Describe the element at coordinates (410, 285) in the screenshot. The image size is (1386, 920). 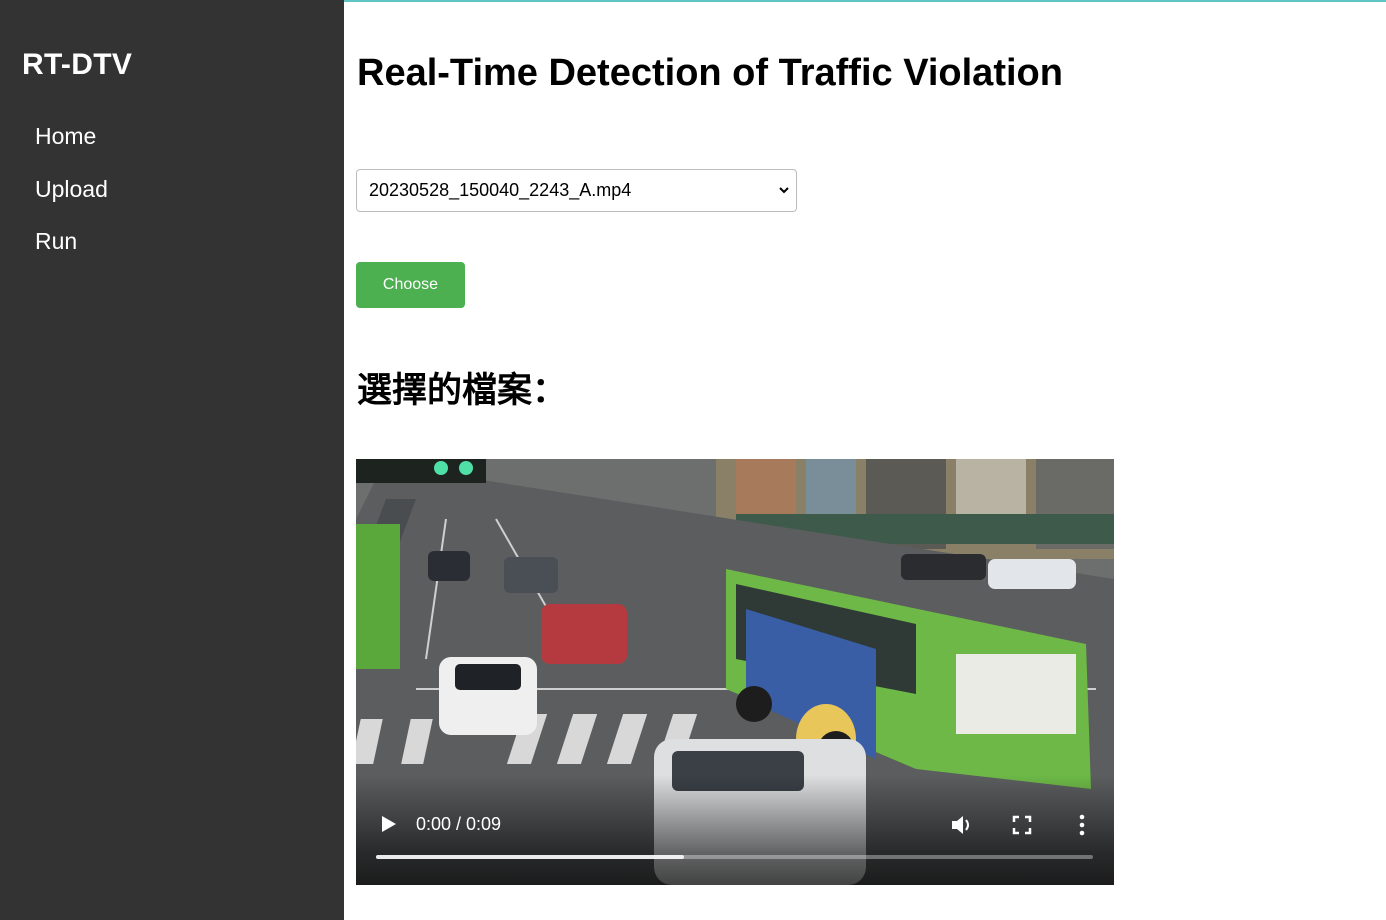
I see `choose-button: Choose` at that location.